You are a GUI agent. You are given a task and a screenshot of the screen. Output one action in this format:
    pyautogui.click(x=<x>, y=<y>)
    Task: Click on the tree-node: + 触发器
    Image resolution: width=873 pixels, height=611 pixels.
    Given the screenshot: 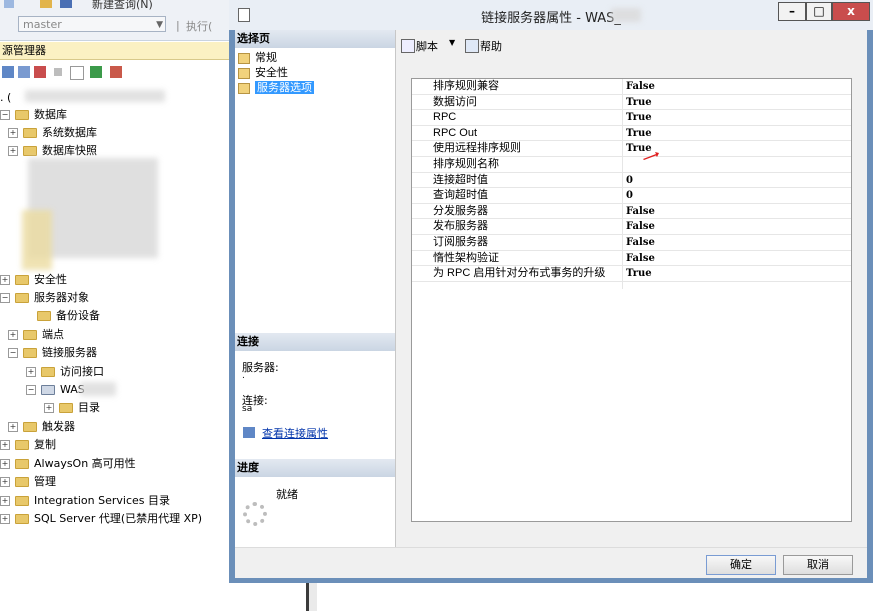 What is the action you would take?
    pyautogui.click(x=41, y=427)
    